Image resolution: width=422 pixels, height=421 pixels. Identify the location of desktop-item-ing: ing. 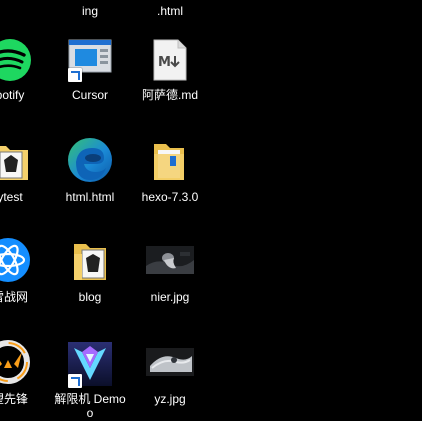
(90, 10).